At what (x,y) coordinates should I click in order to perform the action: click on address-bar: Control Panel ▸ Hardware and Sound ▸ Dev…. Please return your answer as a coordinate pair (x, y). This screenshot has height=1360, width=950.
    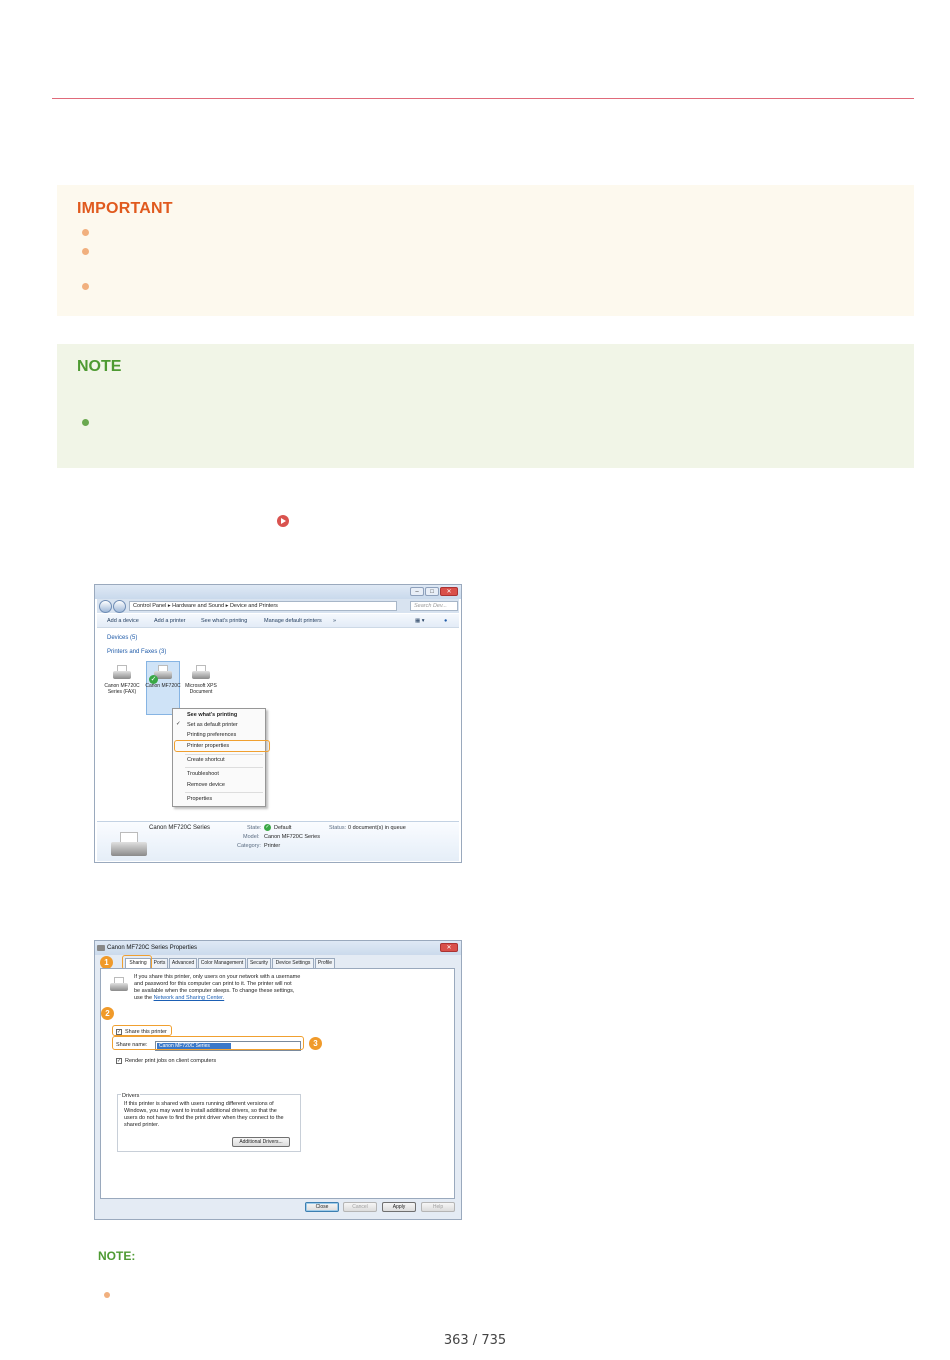
    Looking at the image, I should click on (278, 606).